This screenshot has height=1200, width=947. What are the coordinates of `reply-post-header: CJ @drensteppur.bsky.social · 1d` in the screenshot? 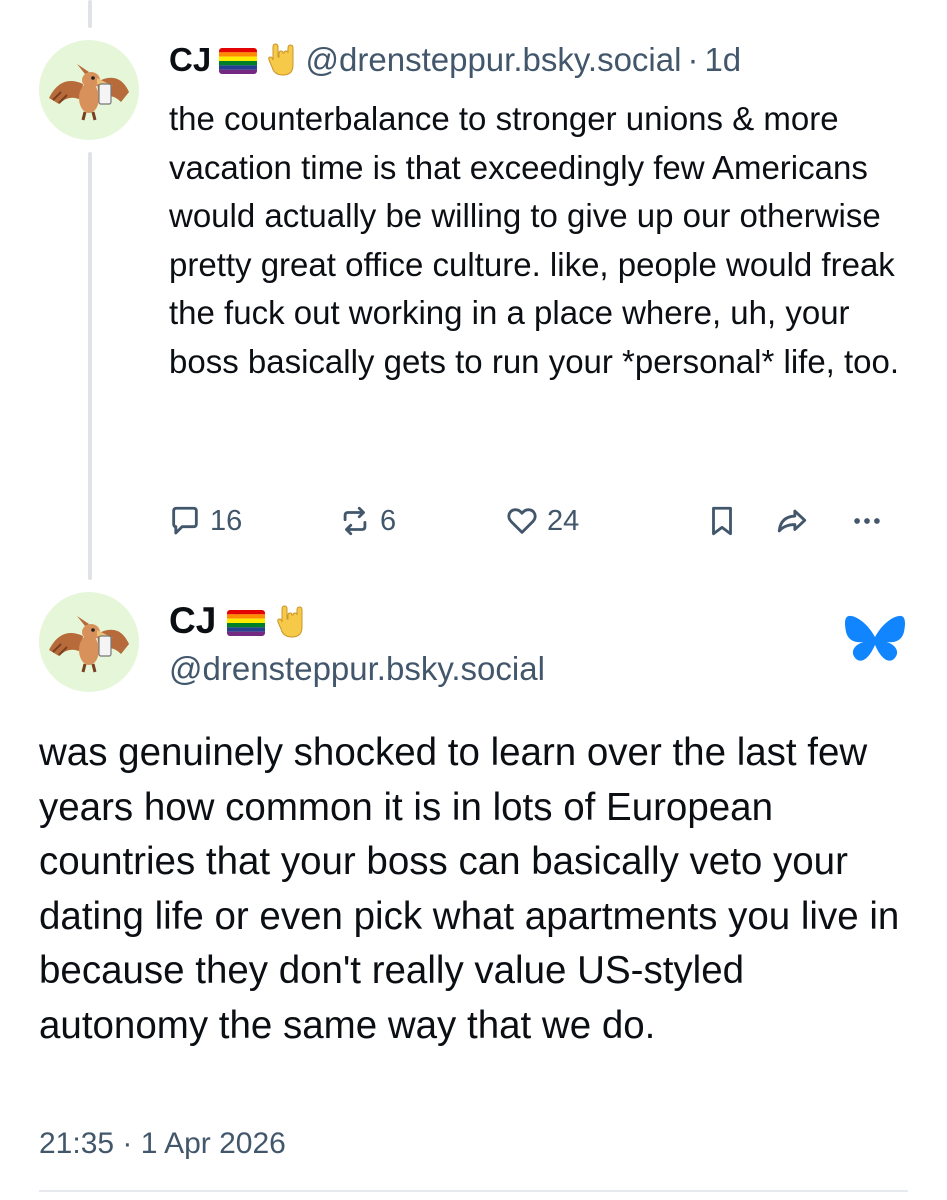 It's located at (455, 60).